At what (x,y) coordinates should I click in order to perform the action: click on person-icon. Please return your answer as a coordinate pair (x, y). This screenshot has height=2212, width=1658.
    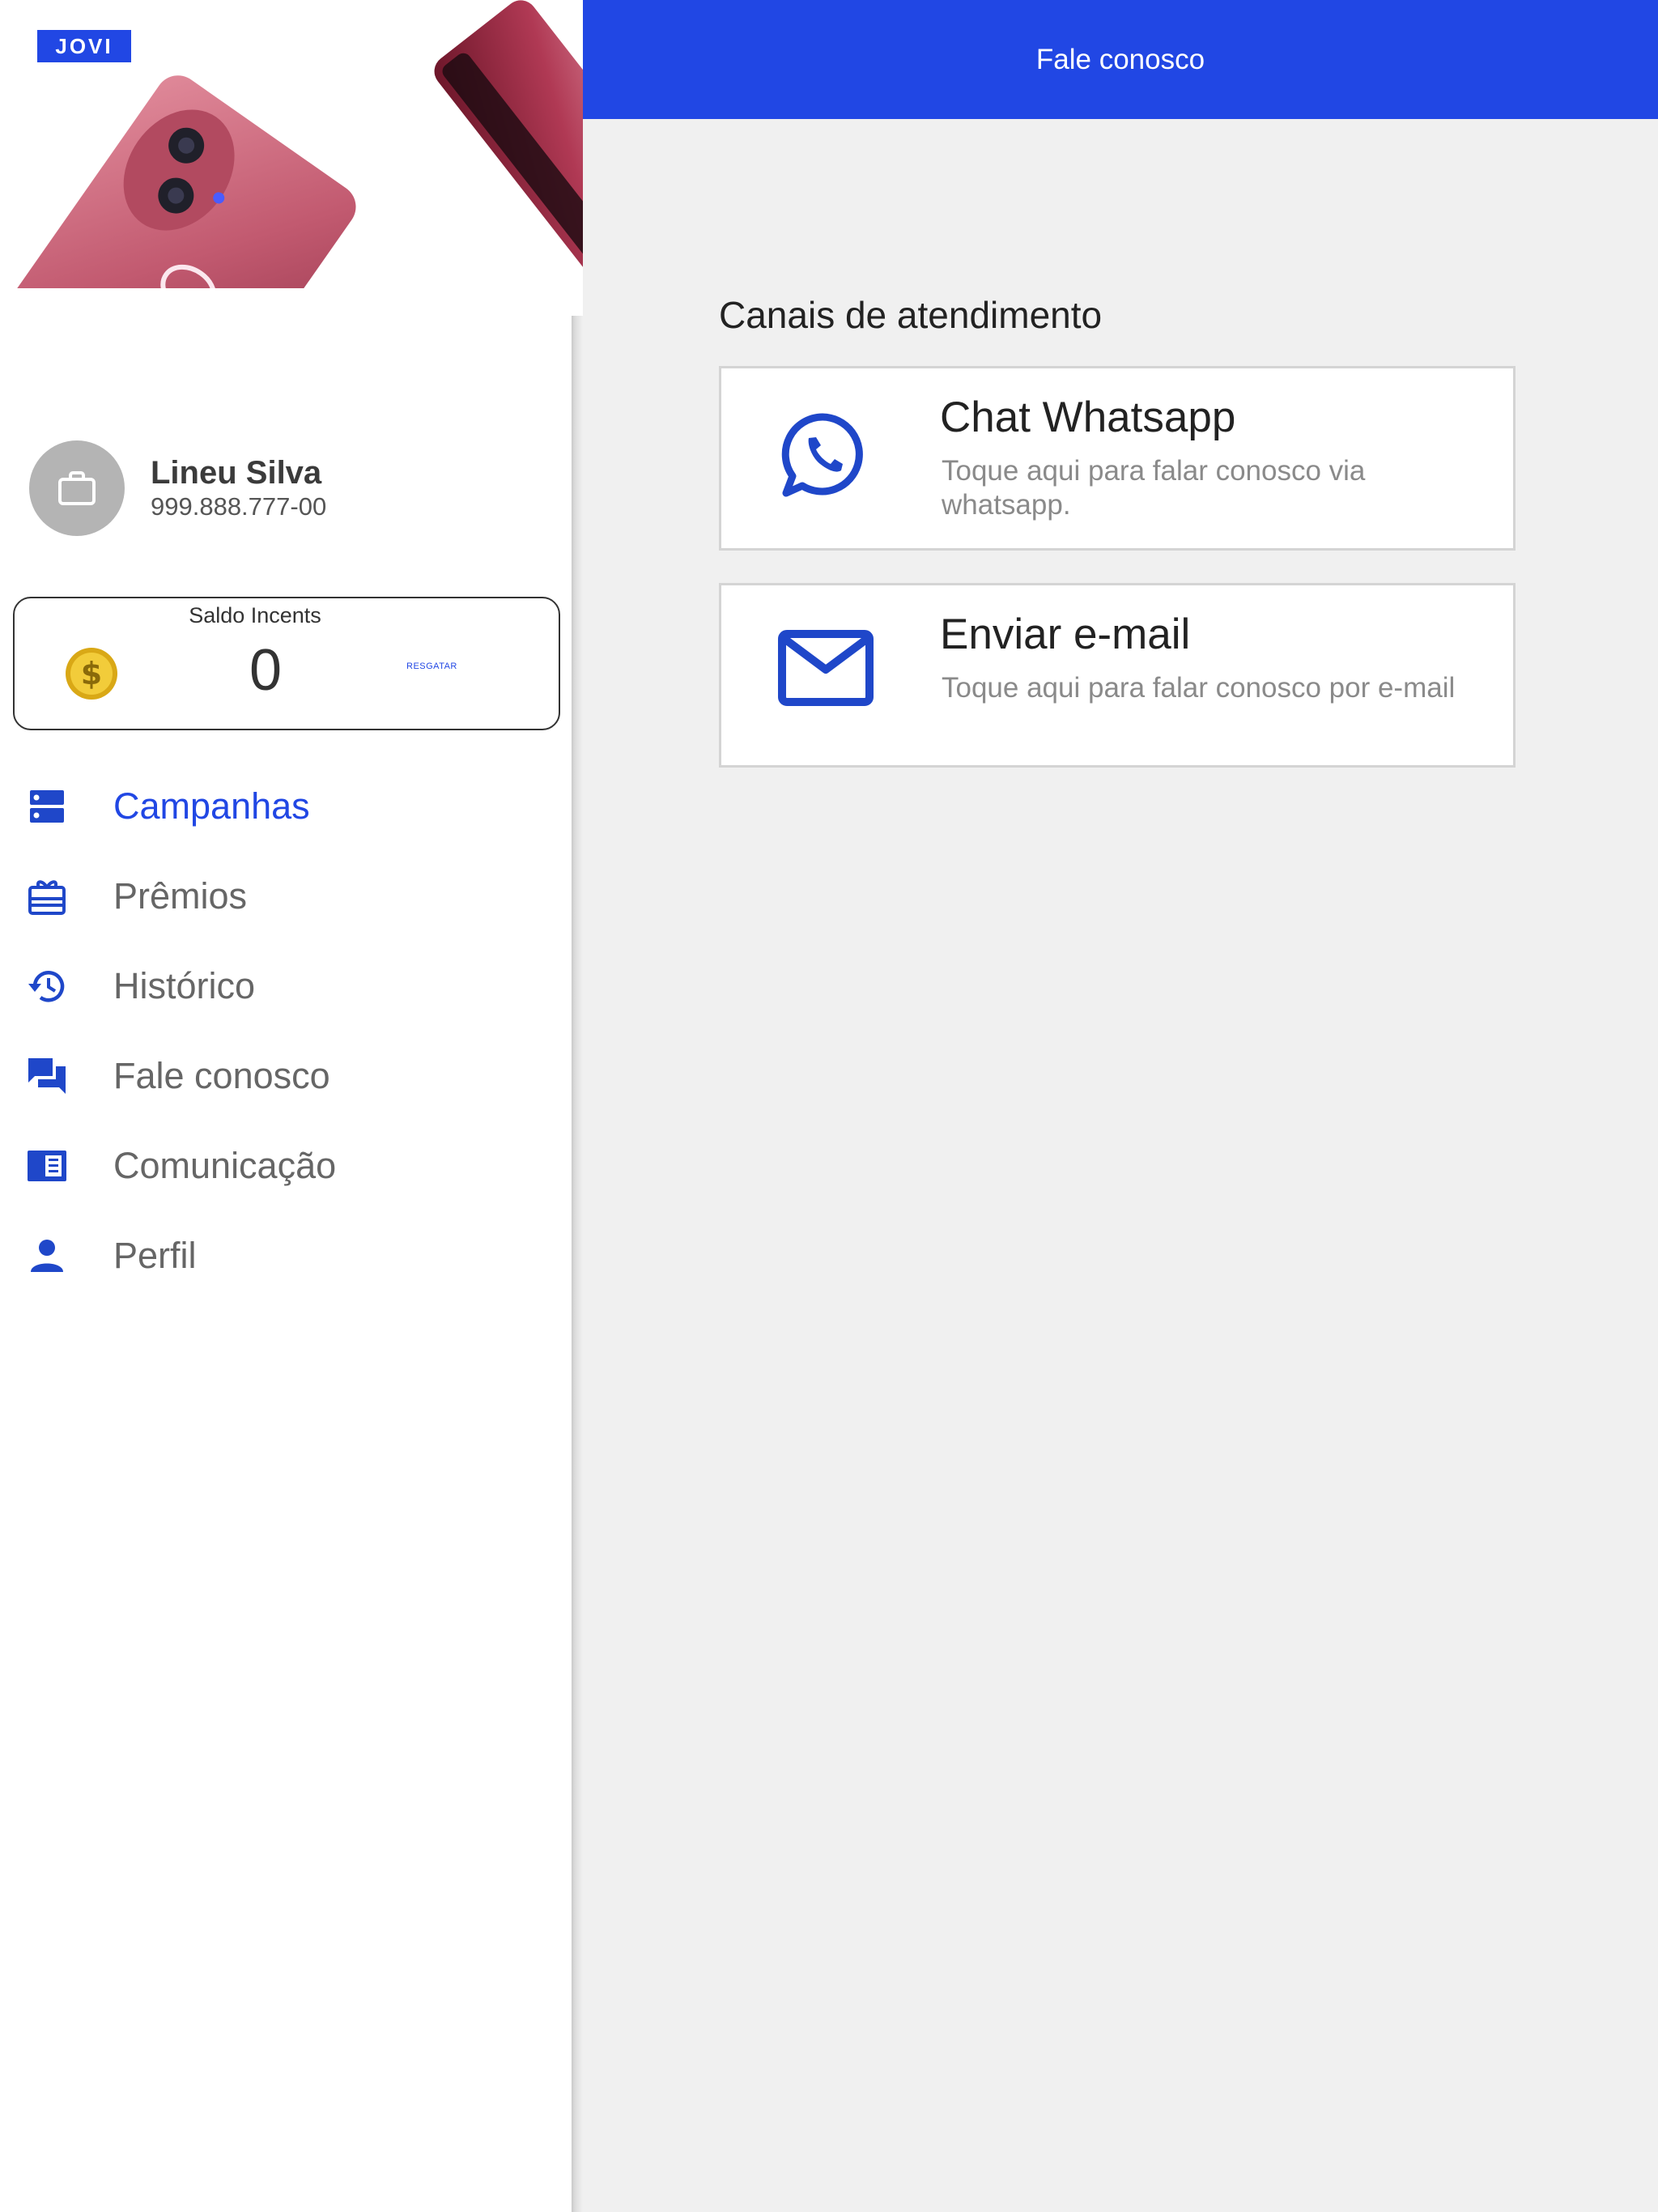
    Looking at the image, I should click on (47, 1255).